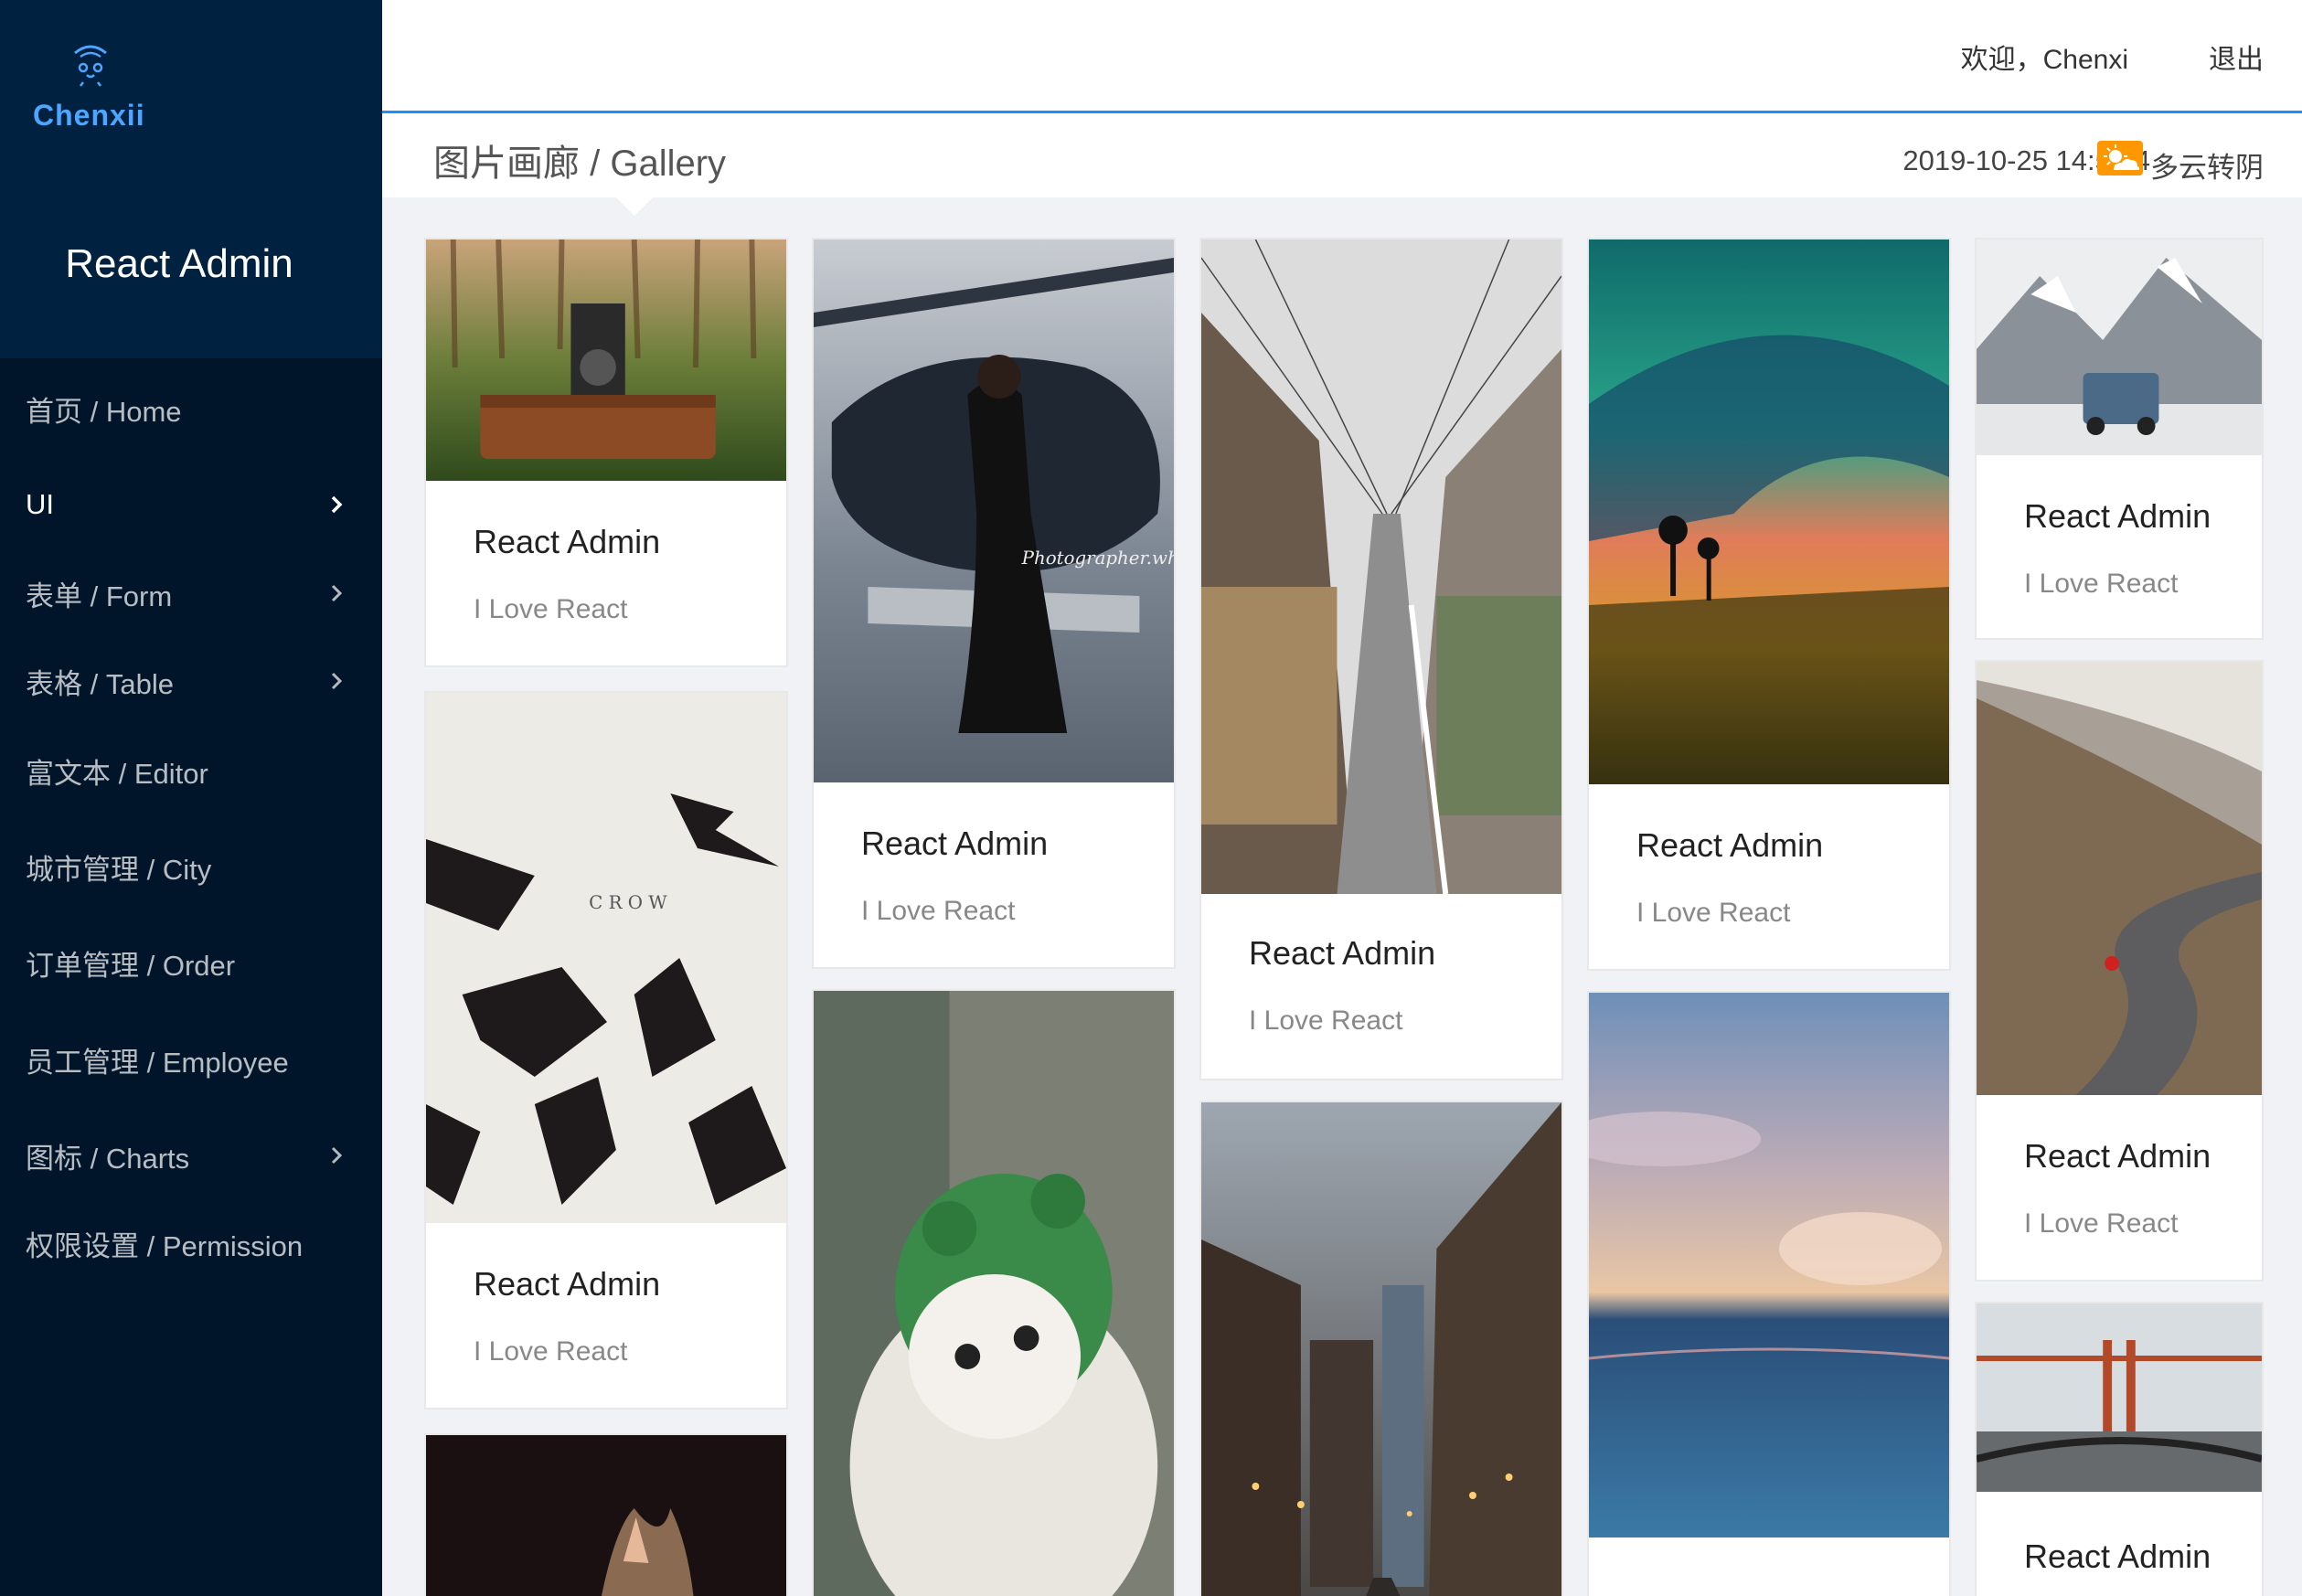 This screenshot has height=1596, width=2302. I want to click on sidebar-item-label: 表格 / Table, so click(100, 683).